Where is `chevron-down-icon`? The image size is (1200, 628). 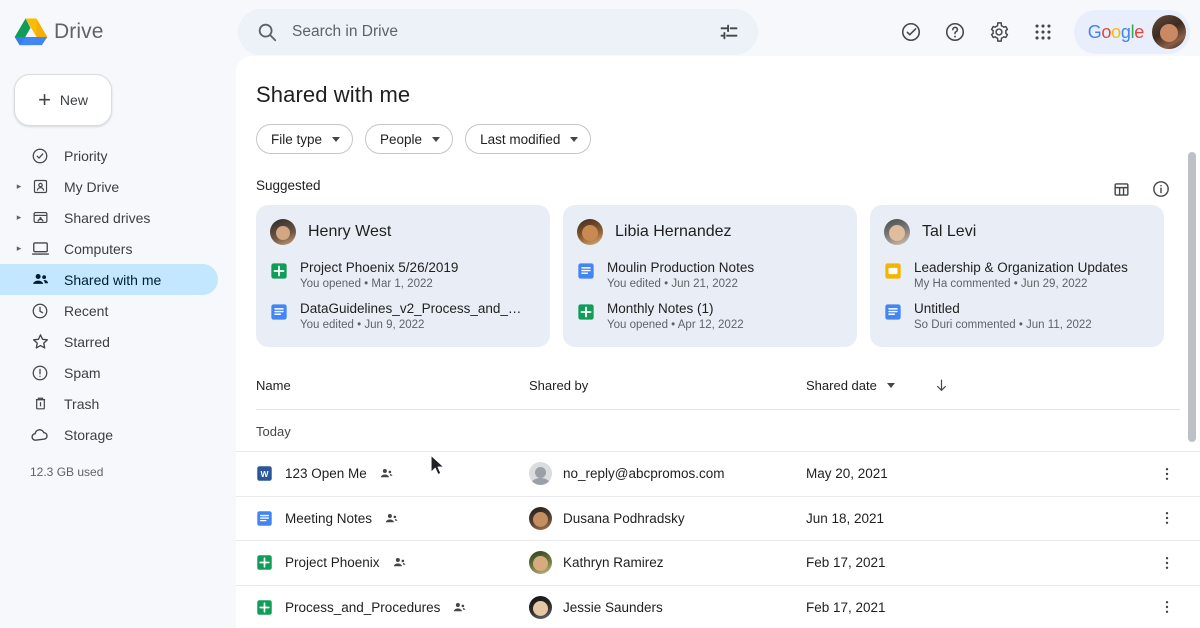
chevron-down-icon is located at coordinates (436, 139).